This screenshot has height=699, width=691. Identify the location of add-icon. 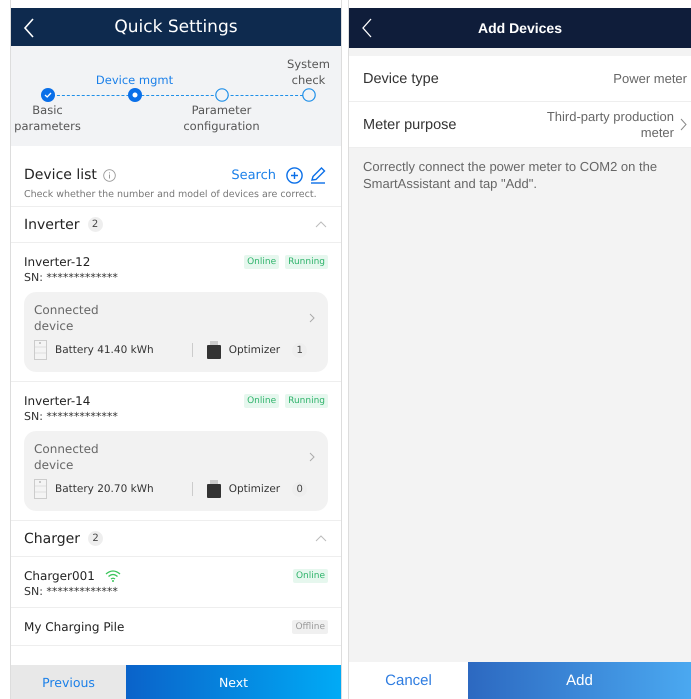
(294, 175).